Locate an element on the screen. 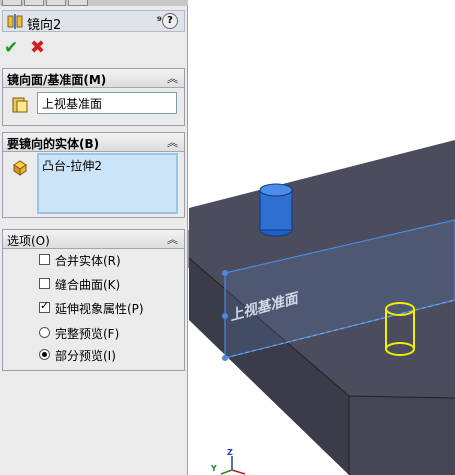  tab-dim-xpert is located at coordinates (78, 3).